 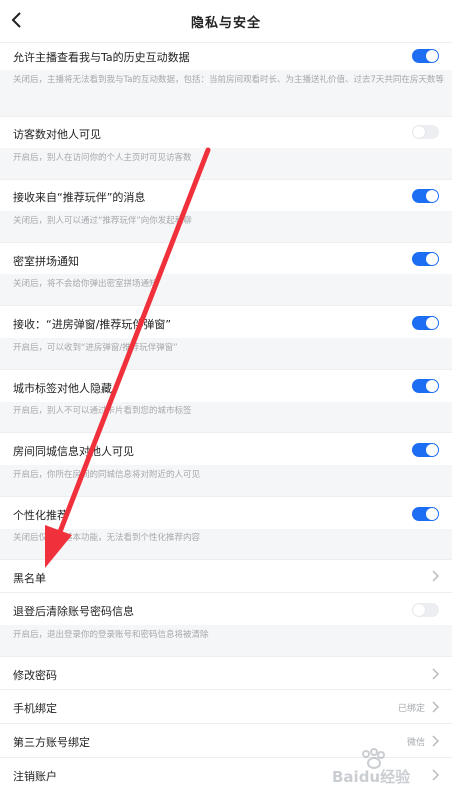 I want to click on setting-label: 个性化推荐, so click(x=40, y=515).